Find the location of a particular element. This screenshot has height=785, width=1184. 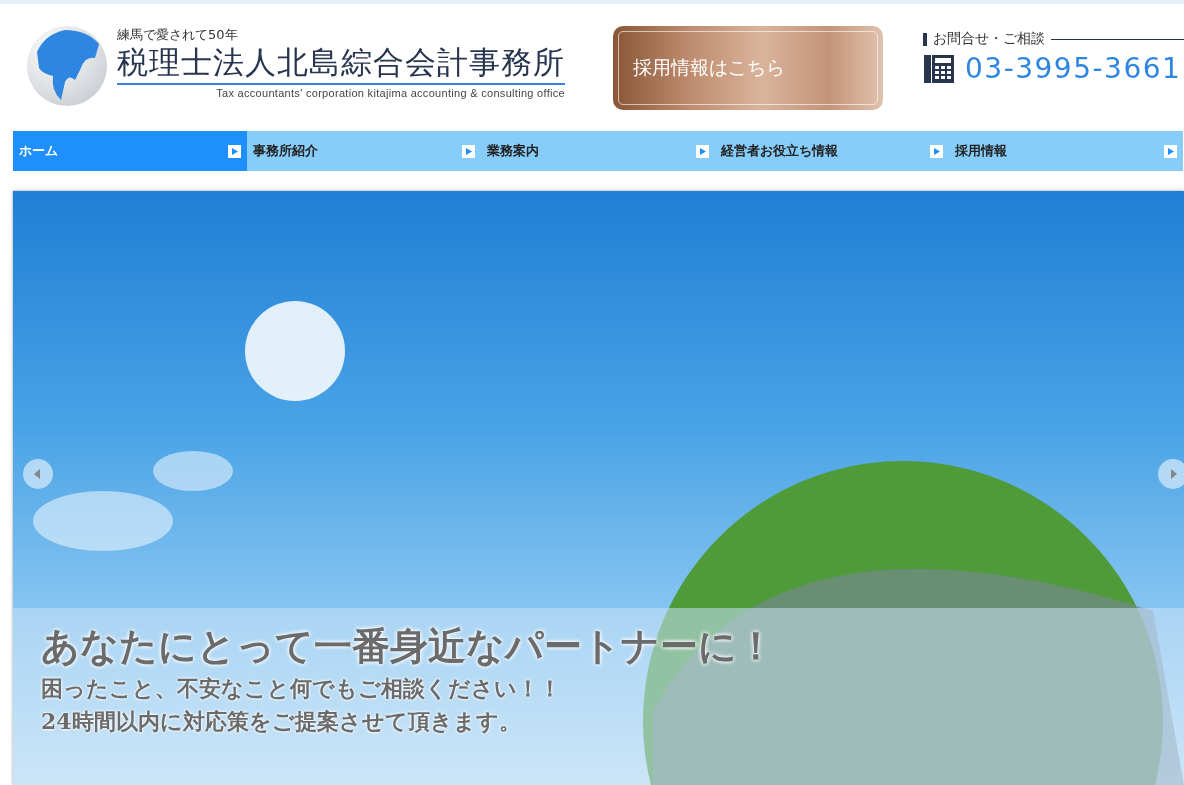

next-slide-button is located at coordinates (1171, 474).